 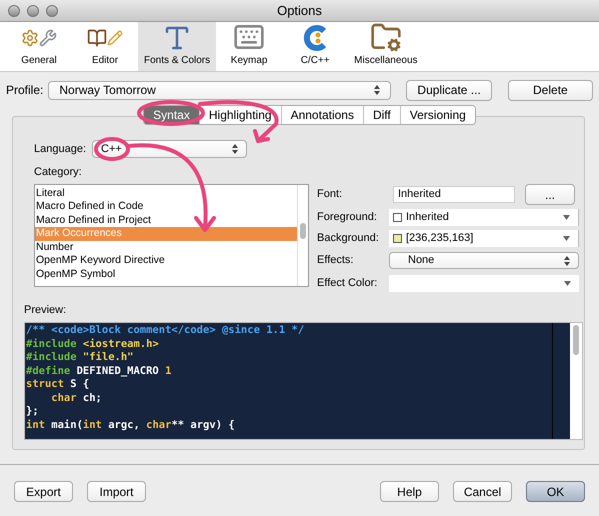 I want to click on category-label: Category:, so click(x=58, y=172).